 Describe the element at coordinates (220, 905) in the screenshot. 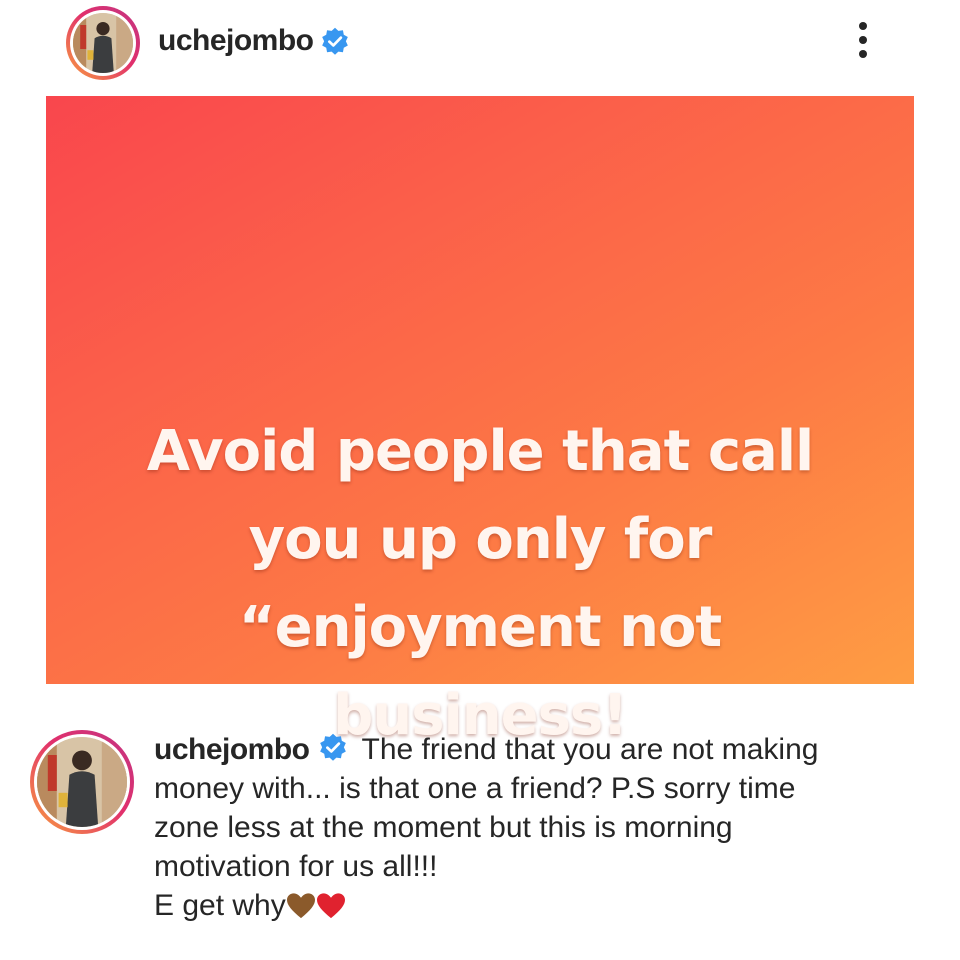

I see `caption-text: E get why` at that location.